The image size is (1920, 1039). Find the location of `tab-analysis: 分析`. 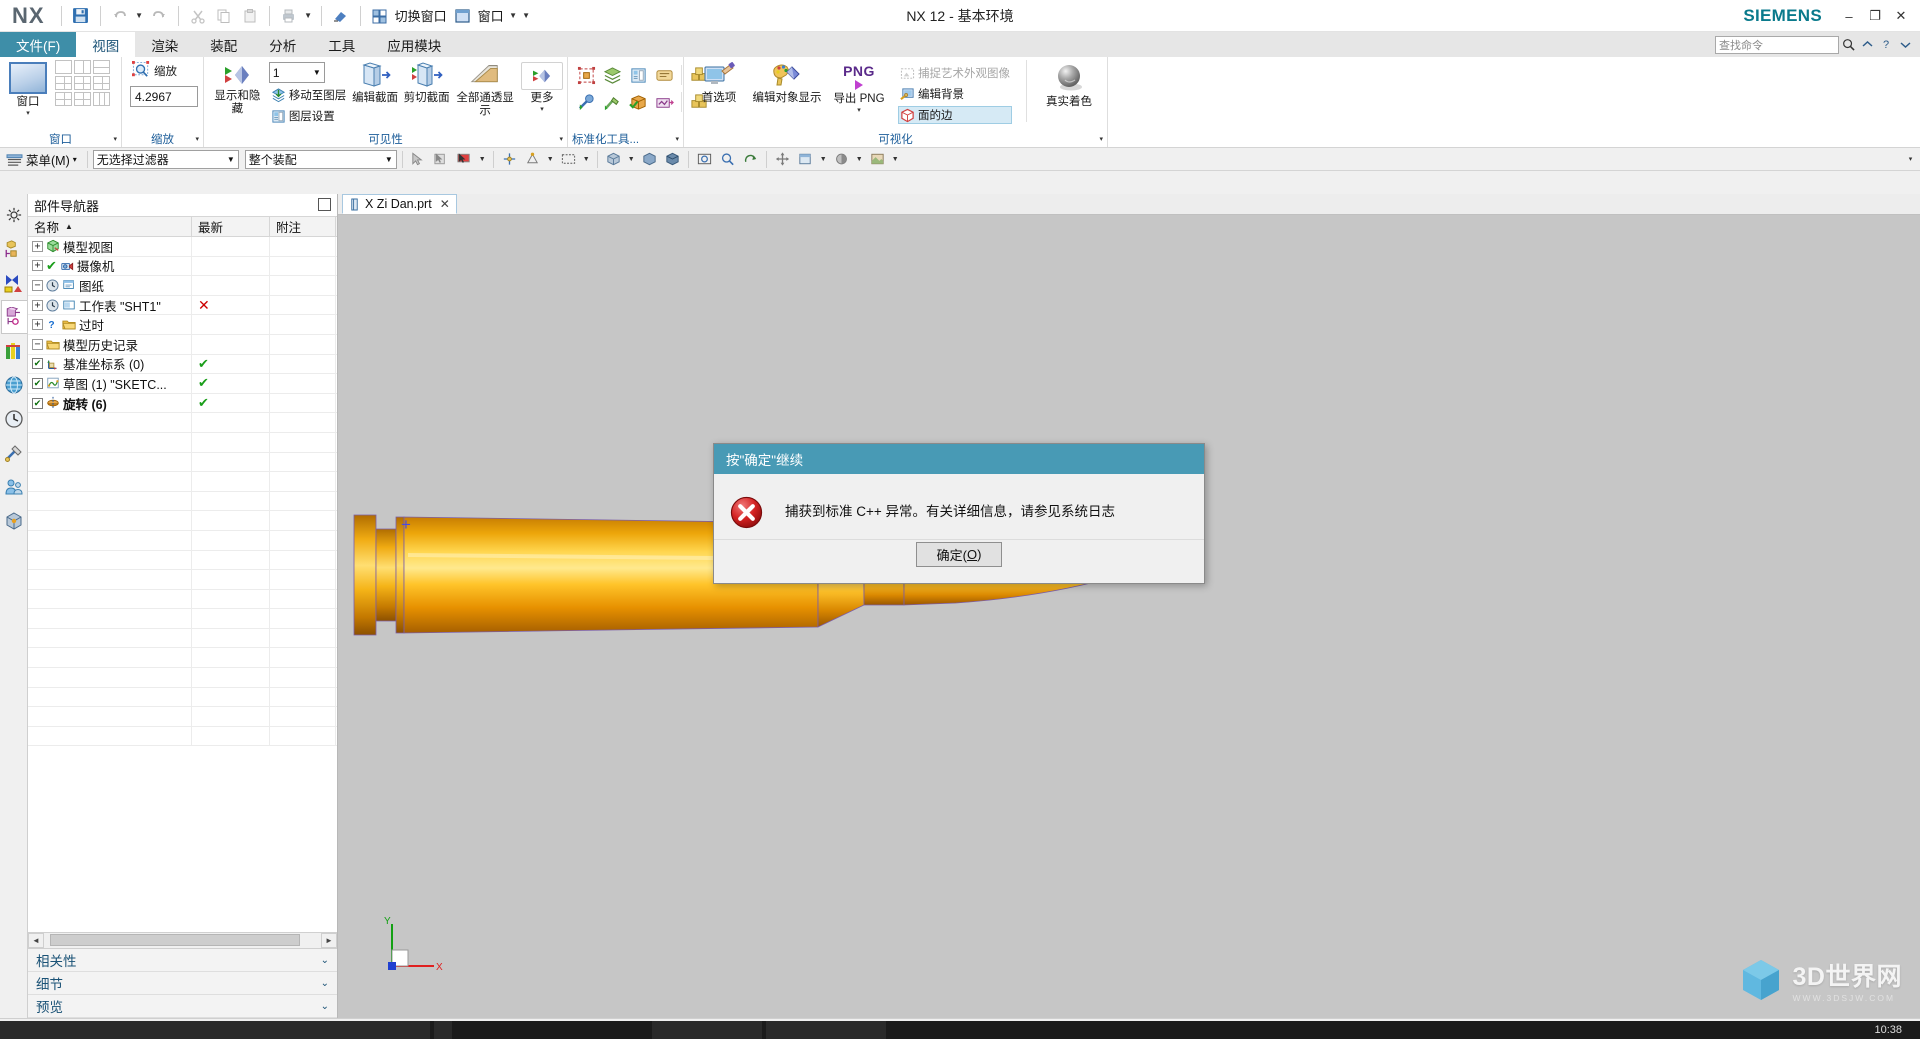

tab-analysis: 分析 is located at coordinates (282, 44).